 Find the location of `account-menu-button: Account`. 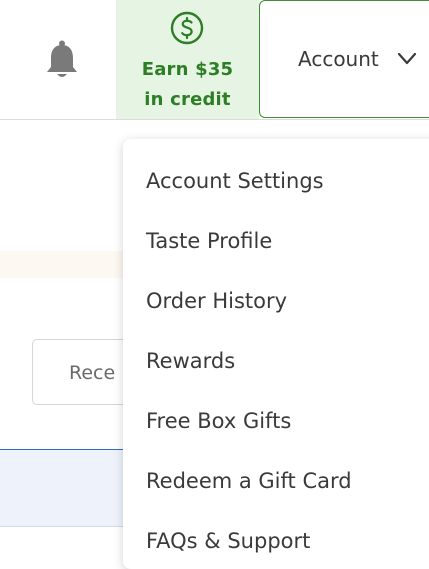

account-menu-button: Account is located at coordinates (344, 59).